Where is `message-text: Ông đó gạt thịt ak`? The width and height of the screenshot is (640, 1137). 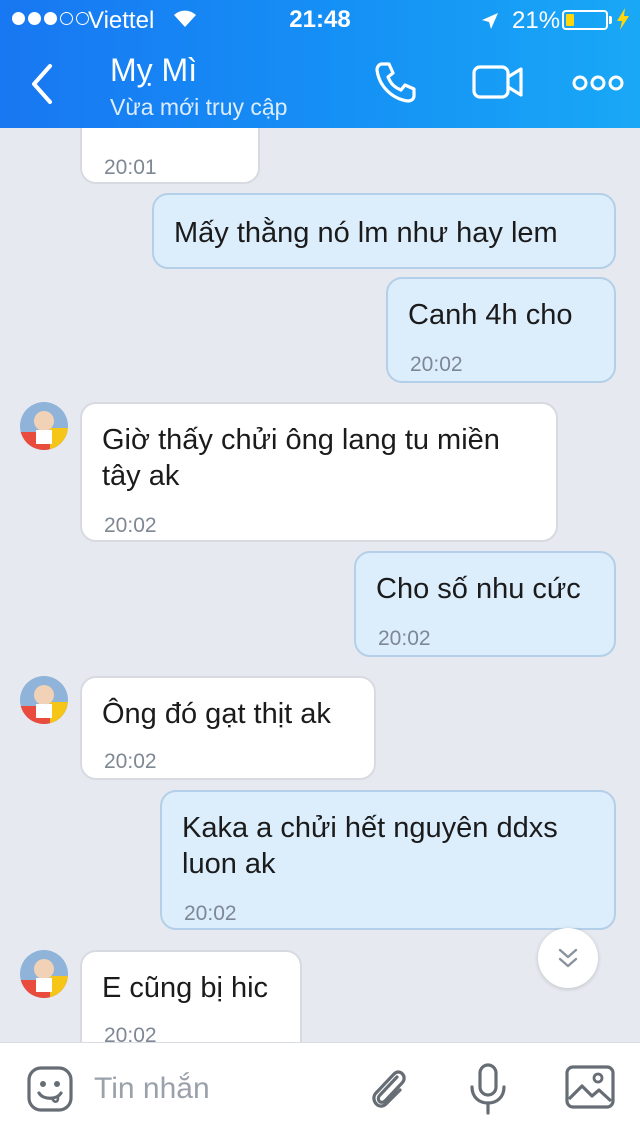
message-text: Ông đó gạt thịt ak is located at coordinates (216, 714).